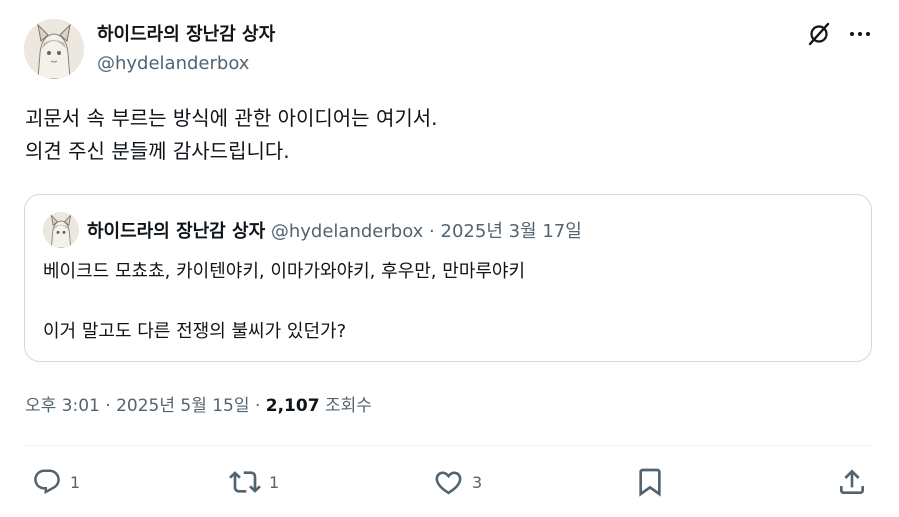 The height and width of the screenshot is (517, 899). What do you see at coordinates (293, 406) in the screenshot?
I see `views-count: 2,107` at bounding box center [293, 406].